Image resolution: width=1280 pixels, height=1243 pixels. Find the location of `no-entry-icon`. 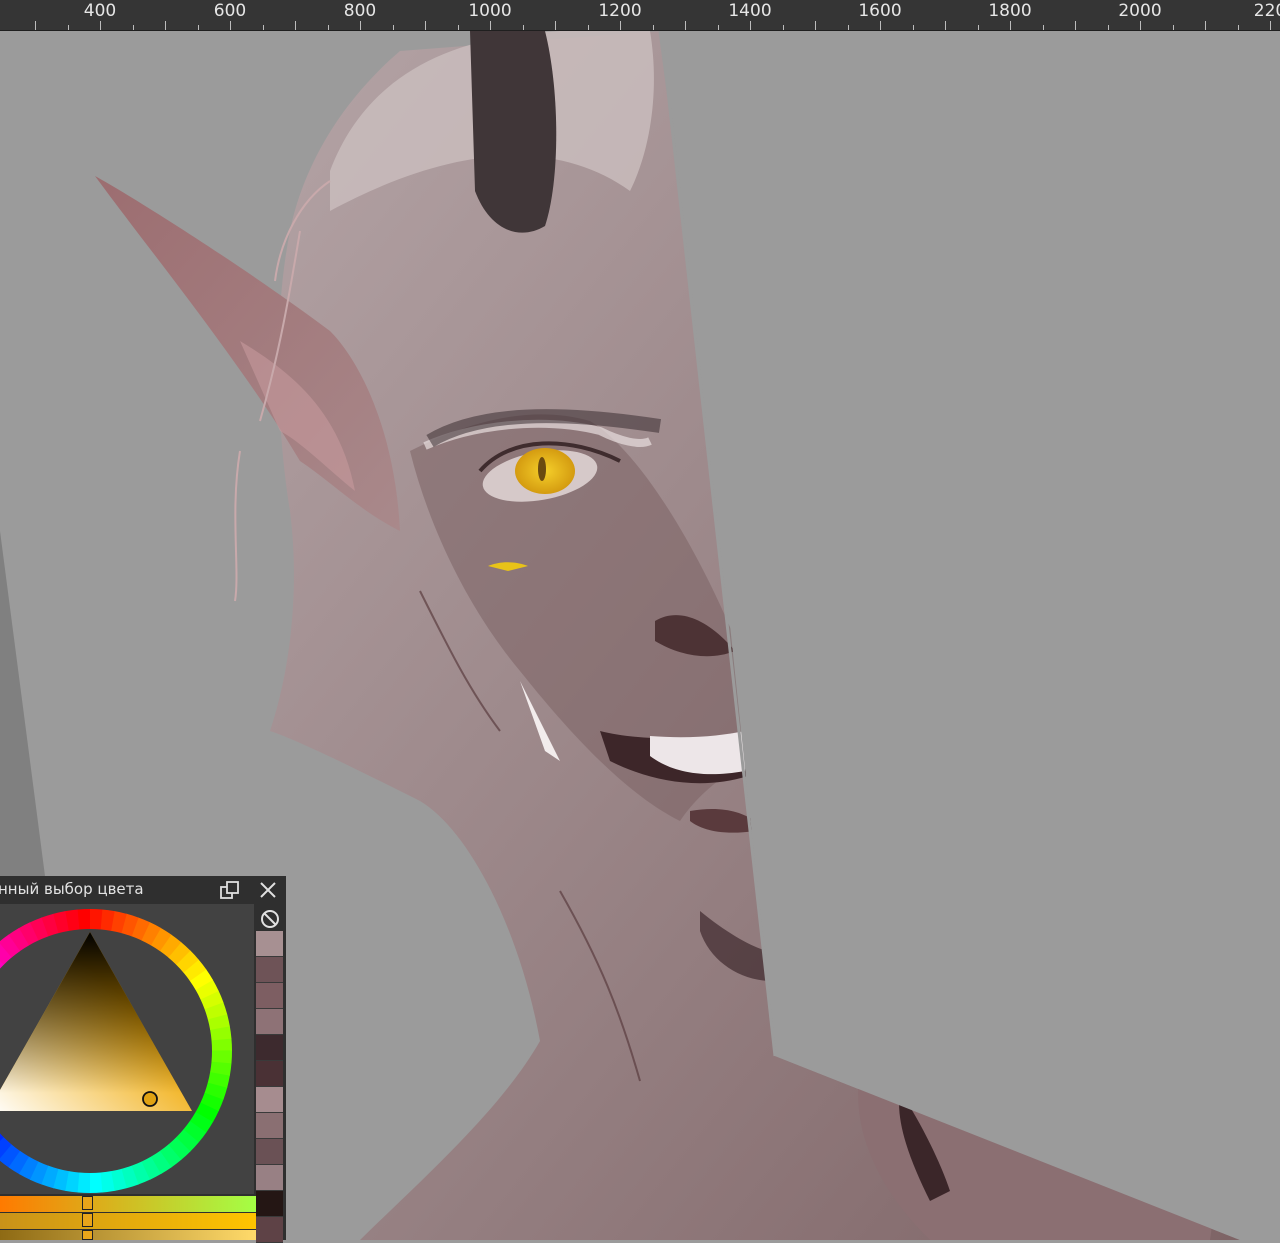

no-entry-icon is located at coordinates (270, 919).